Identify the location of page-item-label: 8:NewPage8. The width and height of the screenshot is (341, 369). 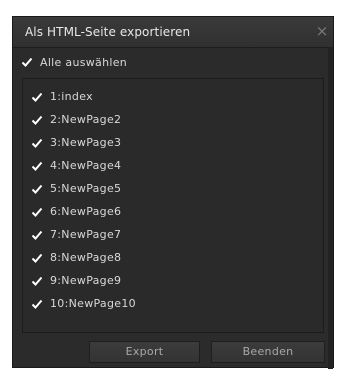
(86, 257).